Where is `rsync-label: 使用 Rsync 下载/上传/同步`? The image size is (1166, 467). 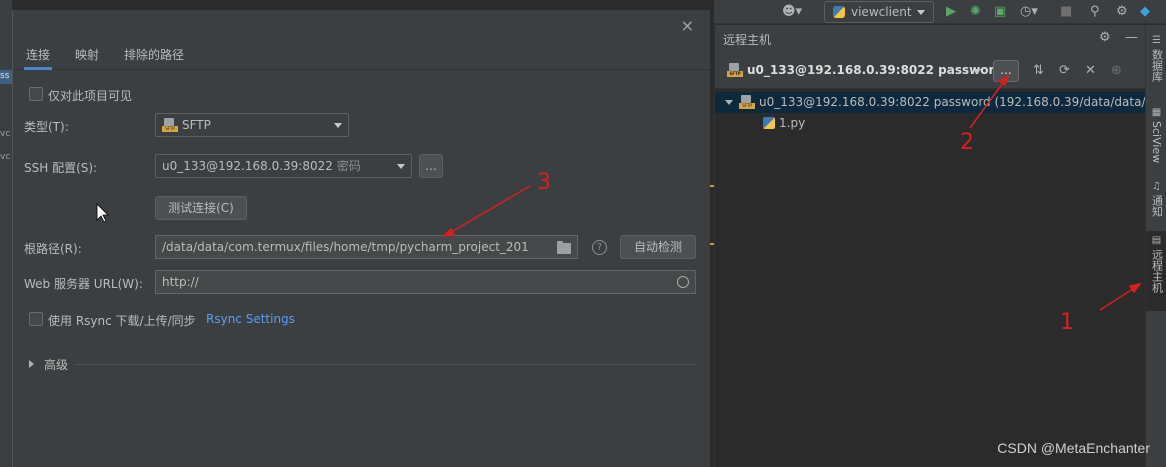
rsync-label: 使用 Rsync 下载/上传/同步 is located at coordinates (122, 321).